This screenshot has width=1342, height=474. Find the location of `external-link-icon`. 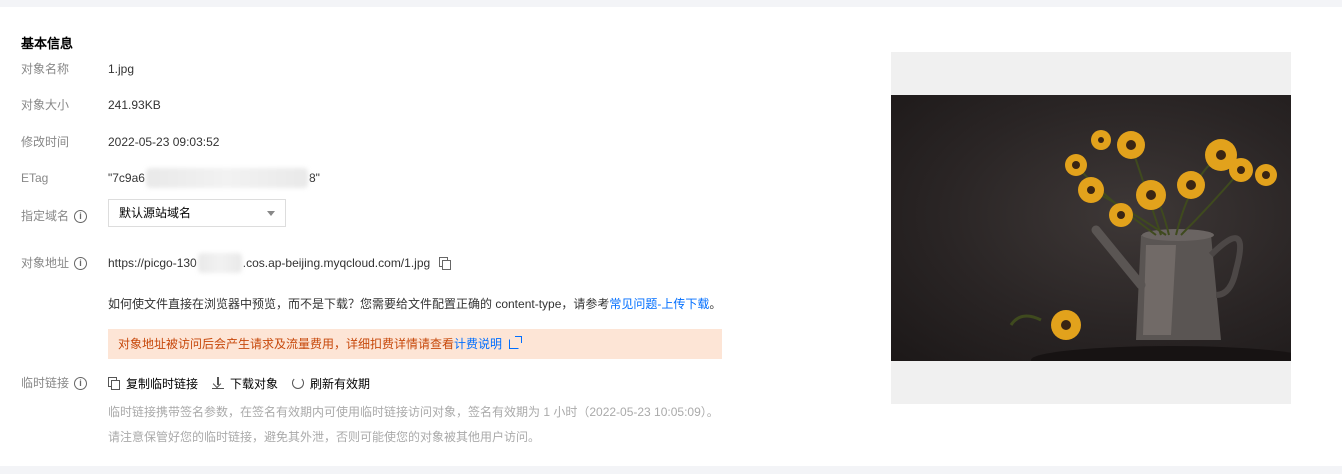

external-link-icon is located at coordinates (516, 342).